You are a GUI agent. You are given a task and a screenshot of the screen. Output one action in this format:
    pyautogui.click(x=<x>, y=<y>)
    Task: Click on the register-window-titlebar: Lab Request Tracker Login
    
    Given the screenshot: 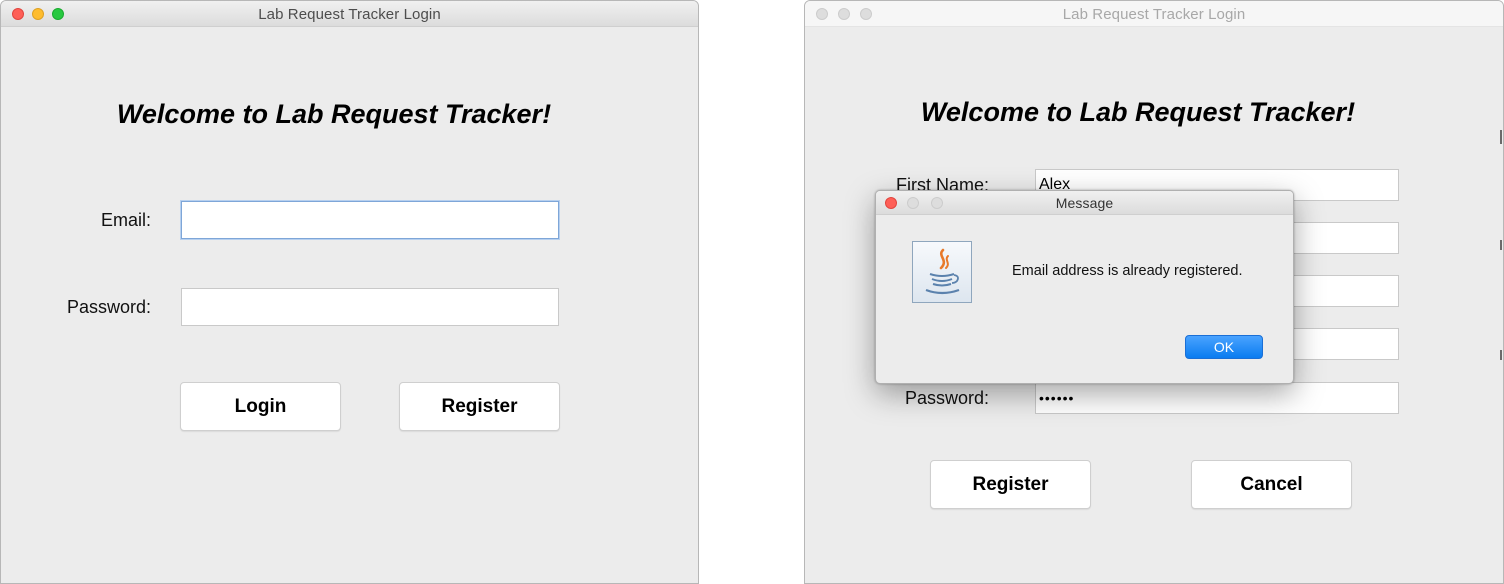 What is the action you would take?
    pyautogui.click(x=1154, y=14)
    